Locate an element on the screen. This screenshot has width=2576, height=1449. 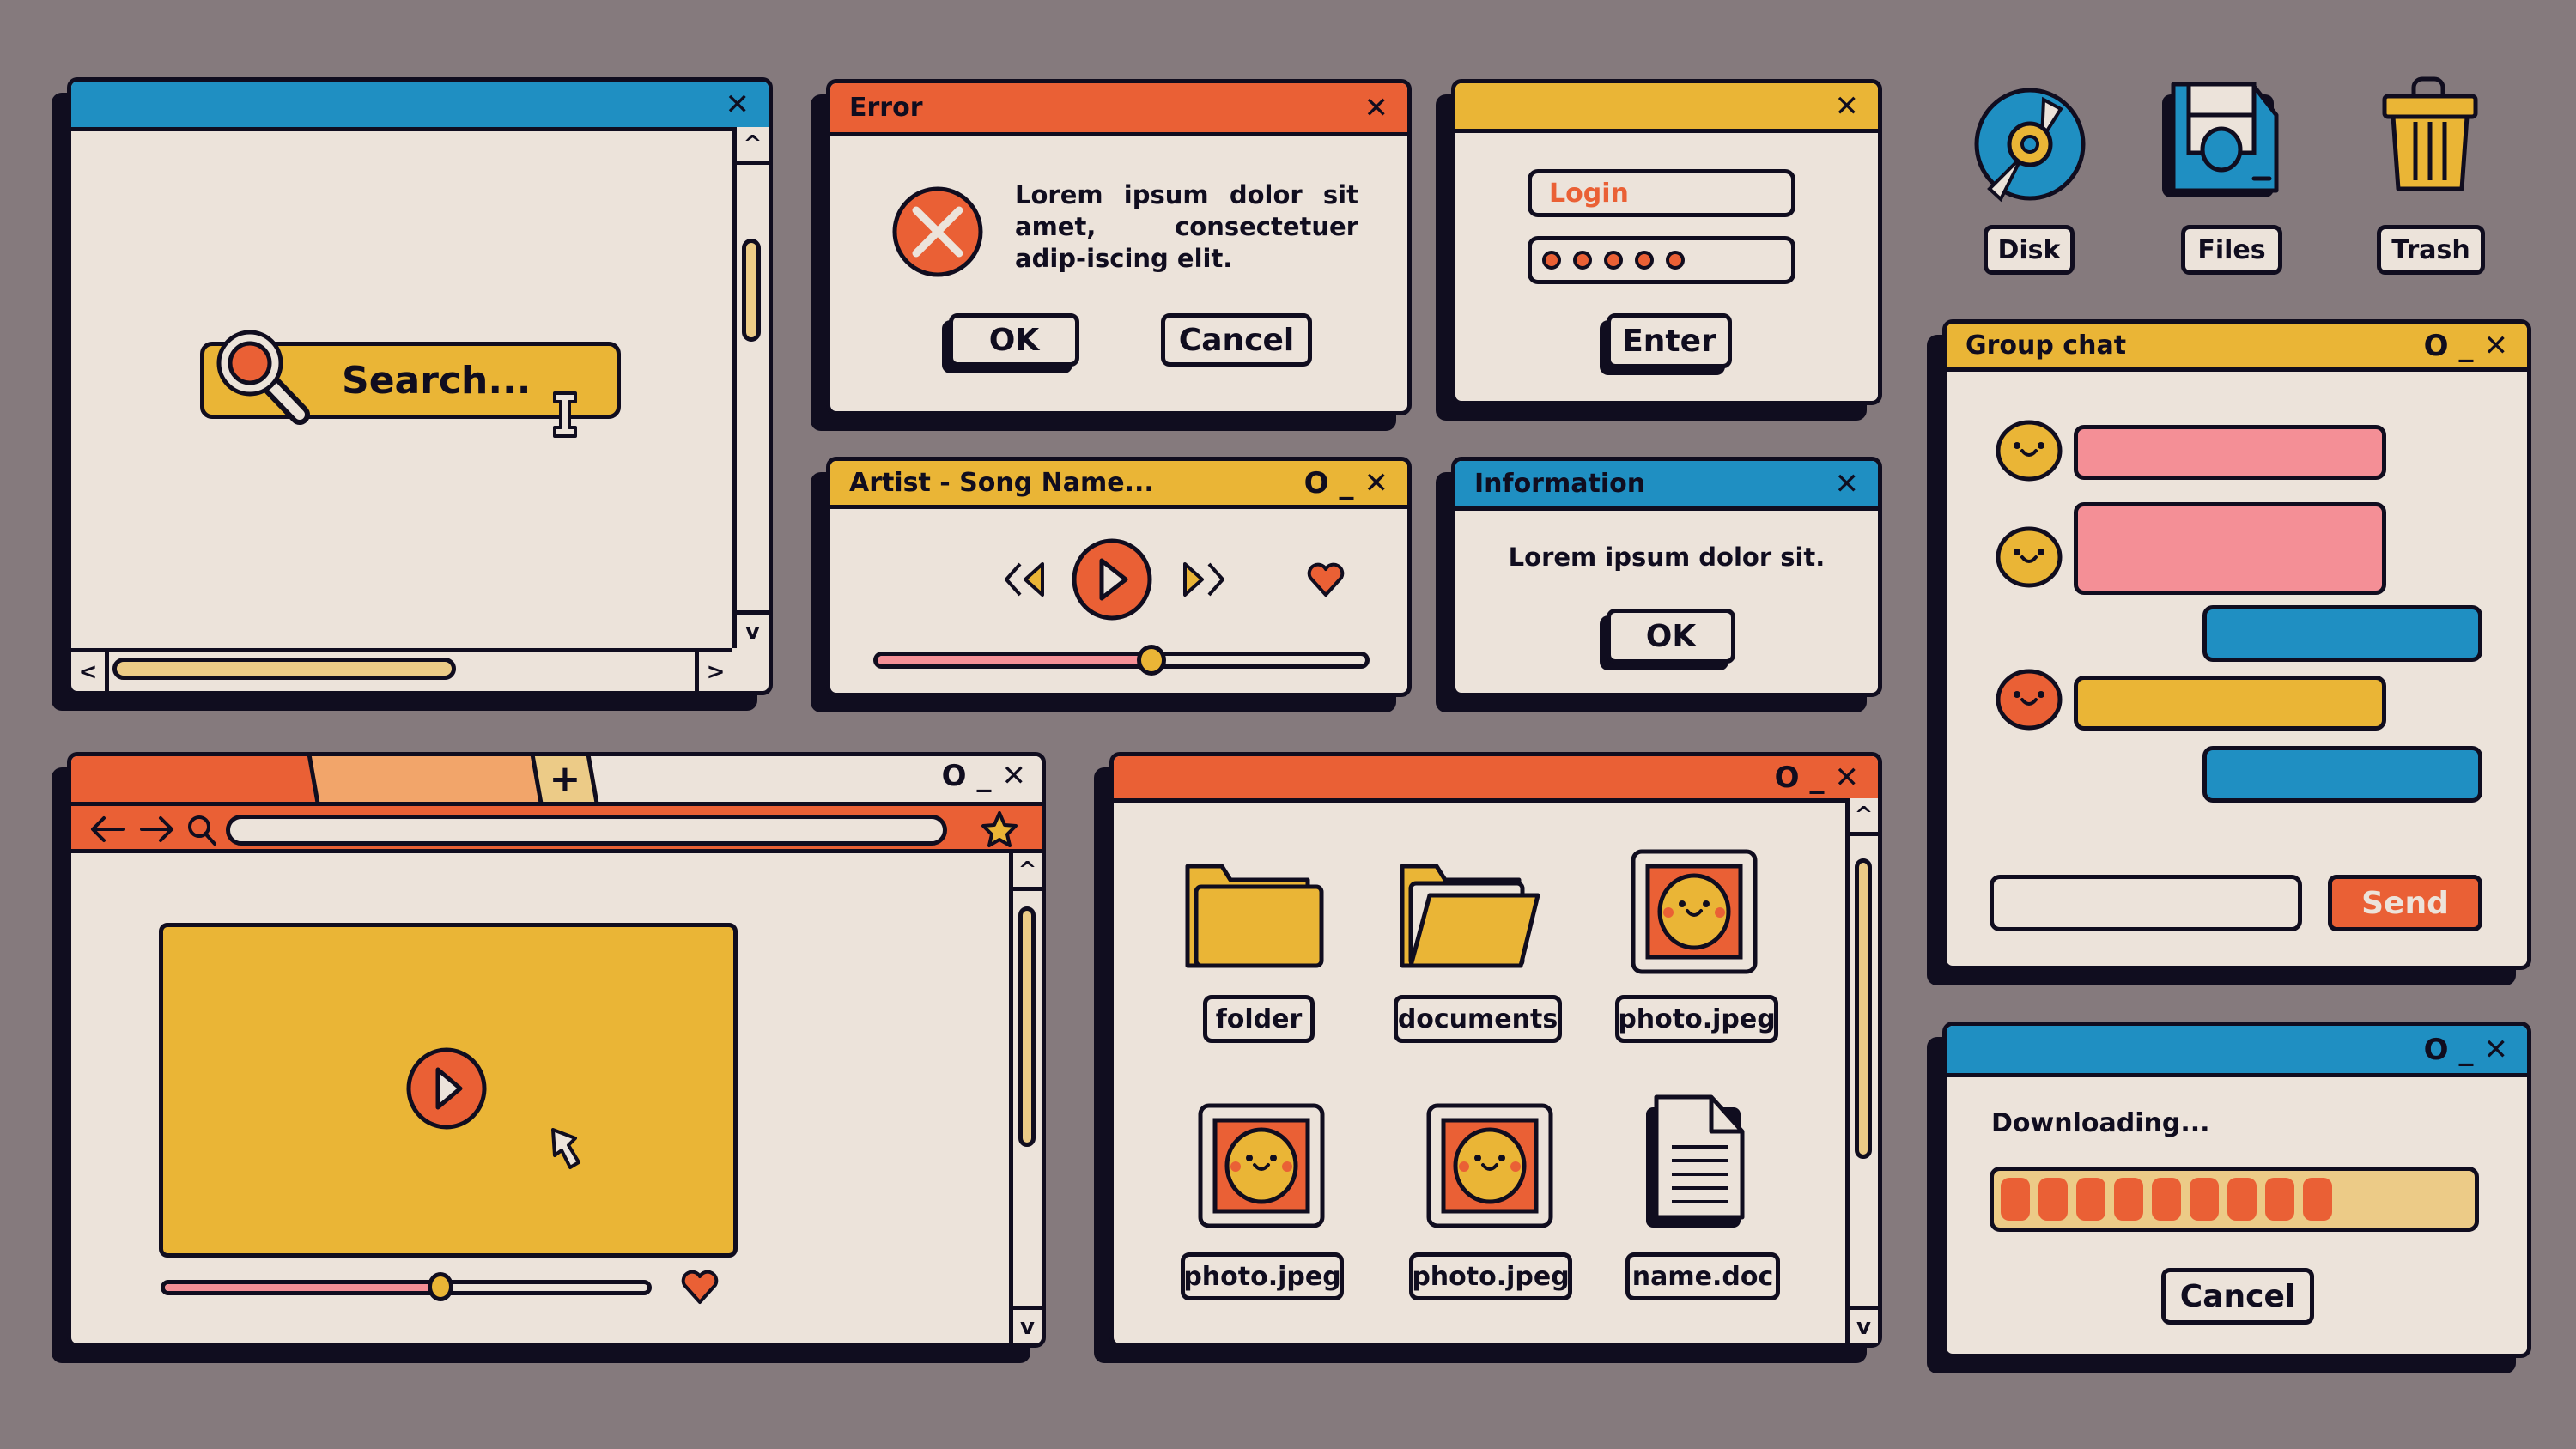
trash-icon is located at coordinates (2430, 133).